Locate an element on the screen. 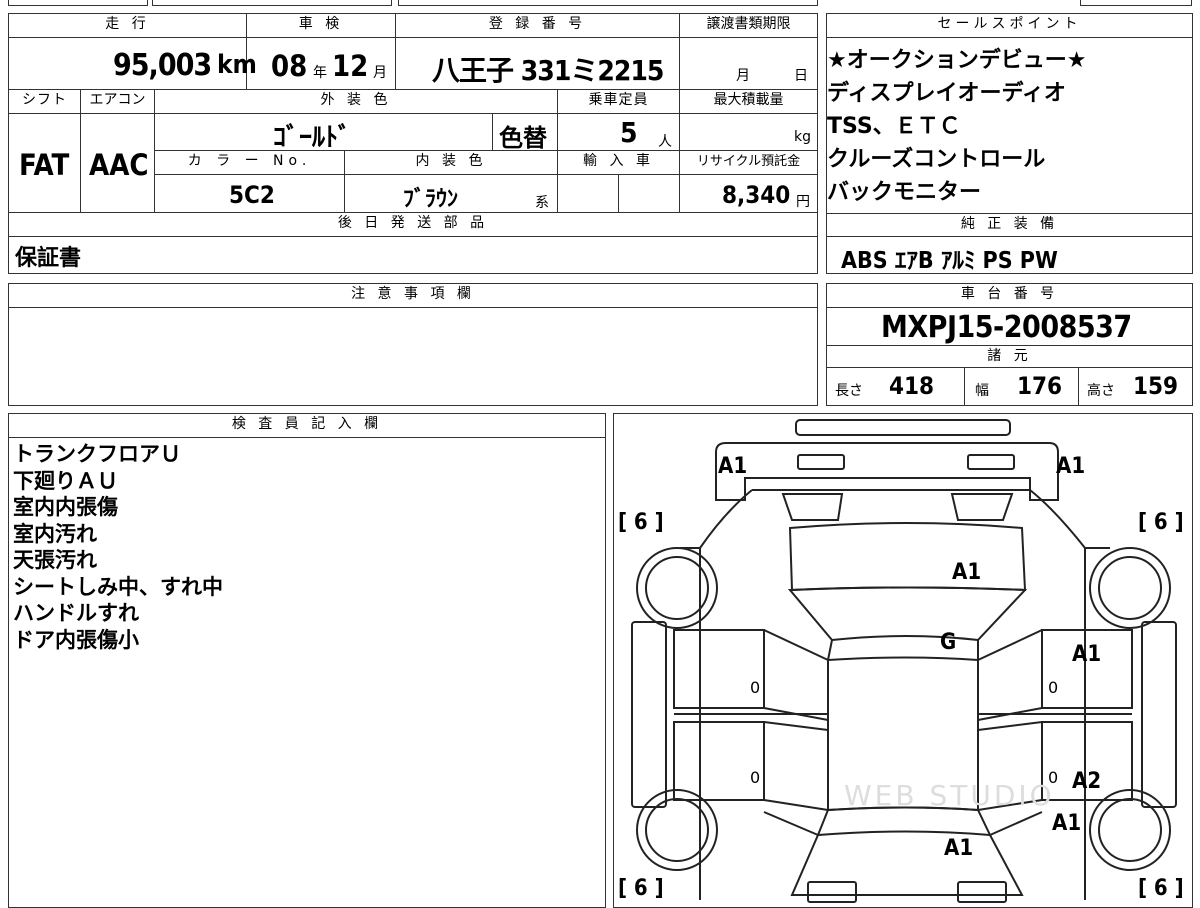 This screenshot has width=1200, height=908. spec-height-label: 高さ is located at coordinates (1101, 391).